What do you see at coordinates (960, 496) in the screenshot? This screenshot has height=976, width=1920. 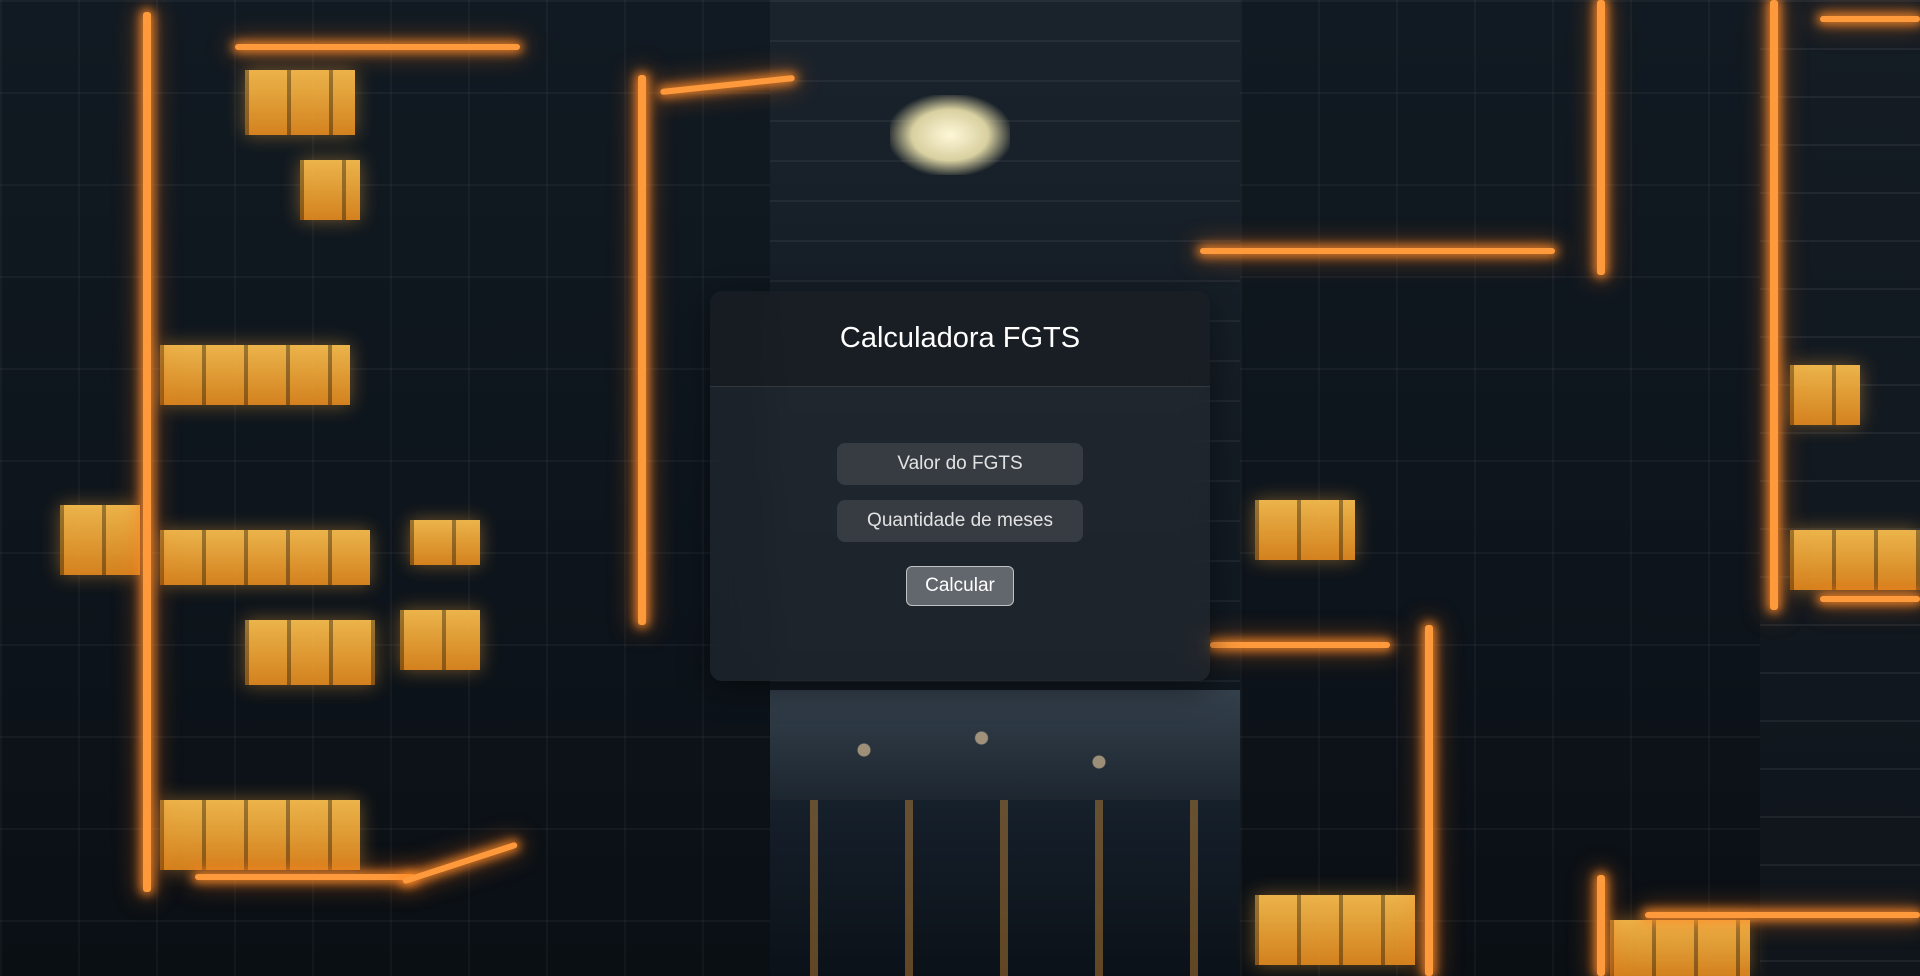 I see `calculator-form: Calcular` at bounding box center [960, 496].